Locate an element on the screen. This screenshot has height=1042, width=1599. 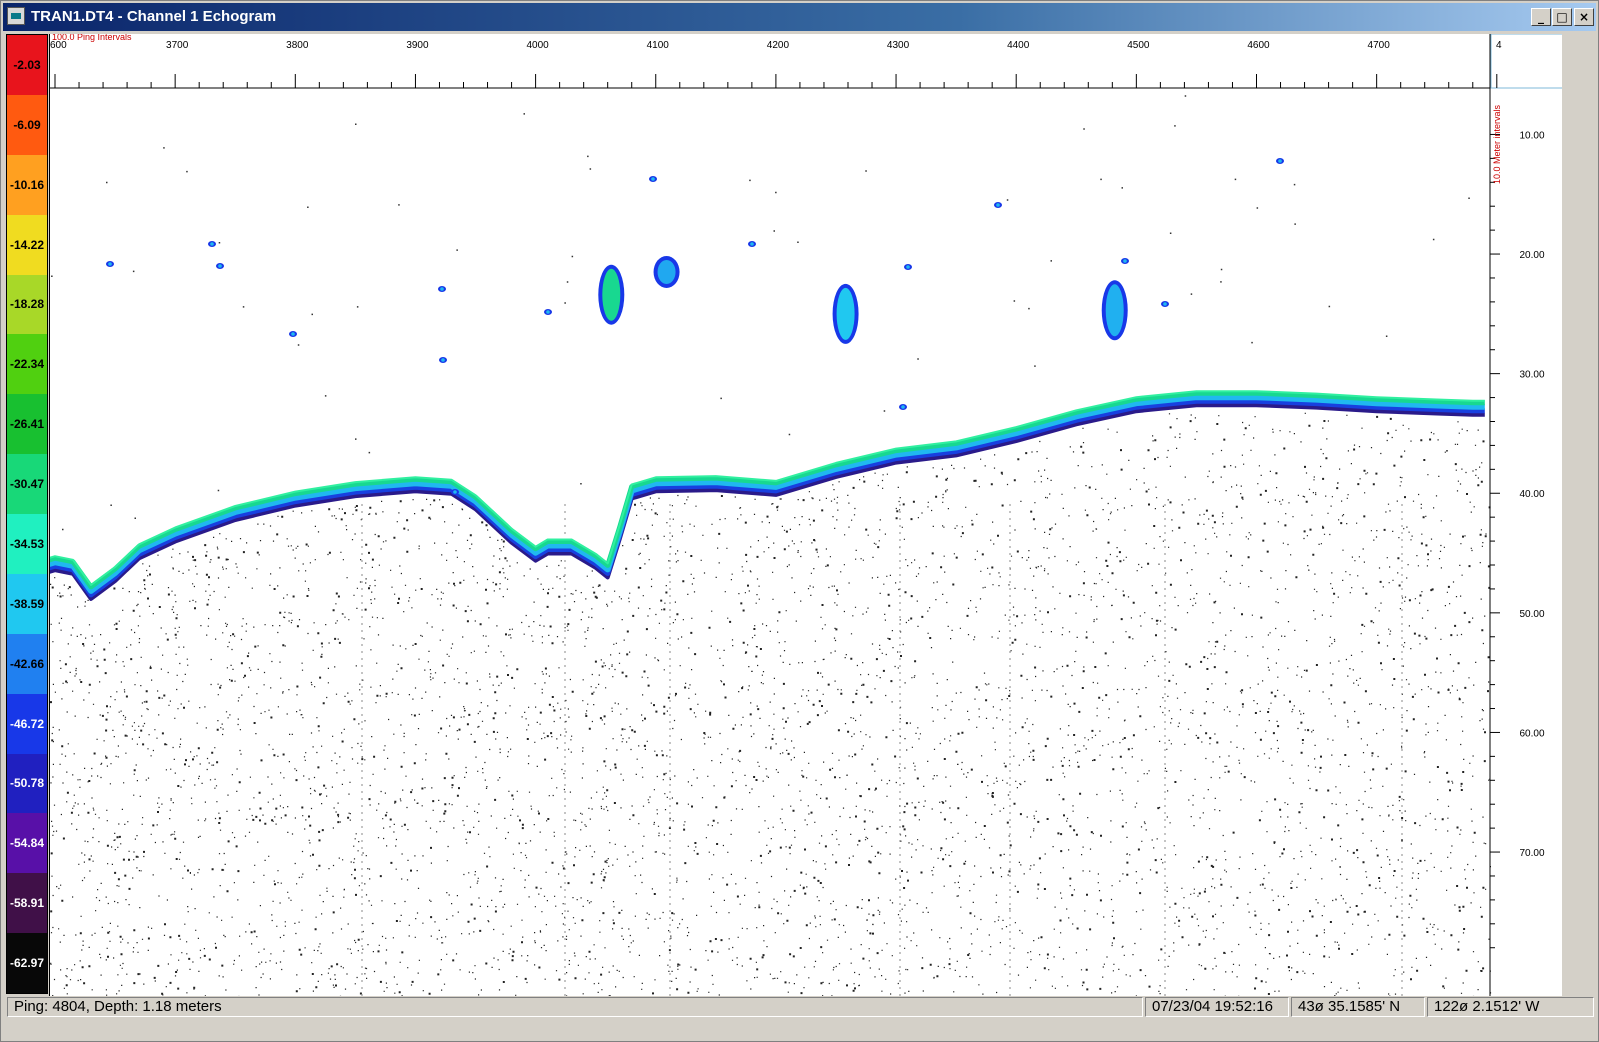
ping-tick-label: 3900 is located at coordinates (417, 45).